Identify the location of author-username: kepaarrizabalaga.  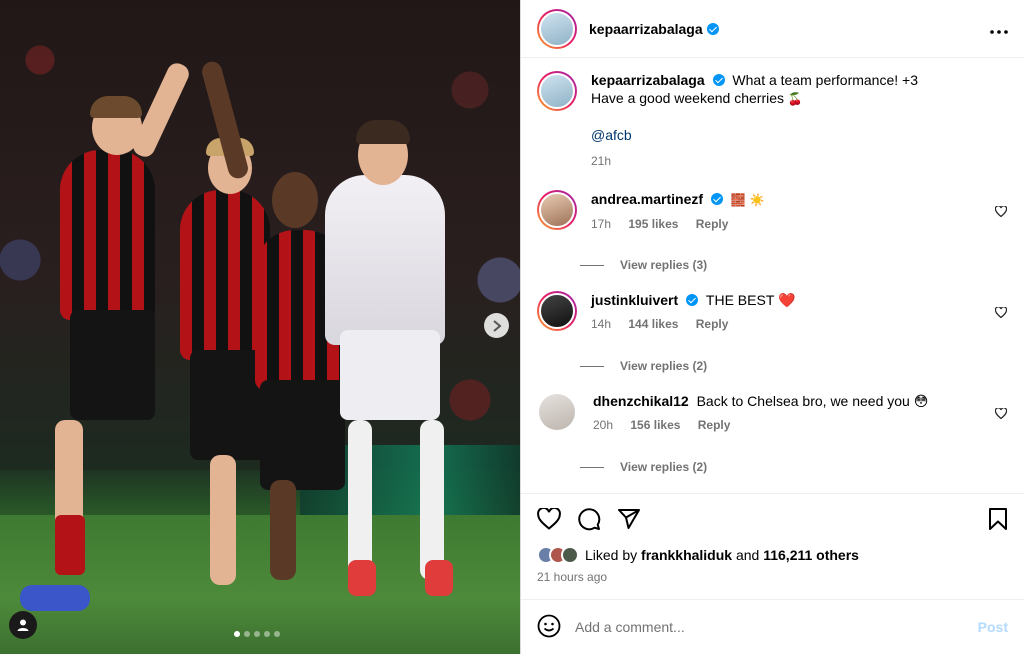
(646, 29).